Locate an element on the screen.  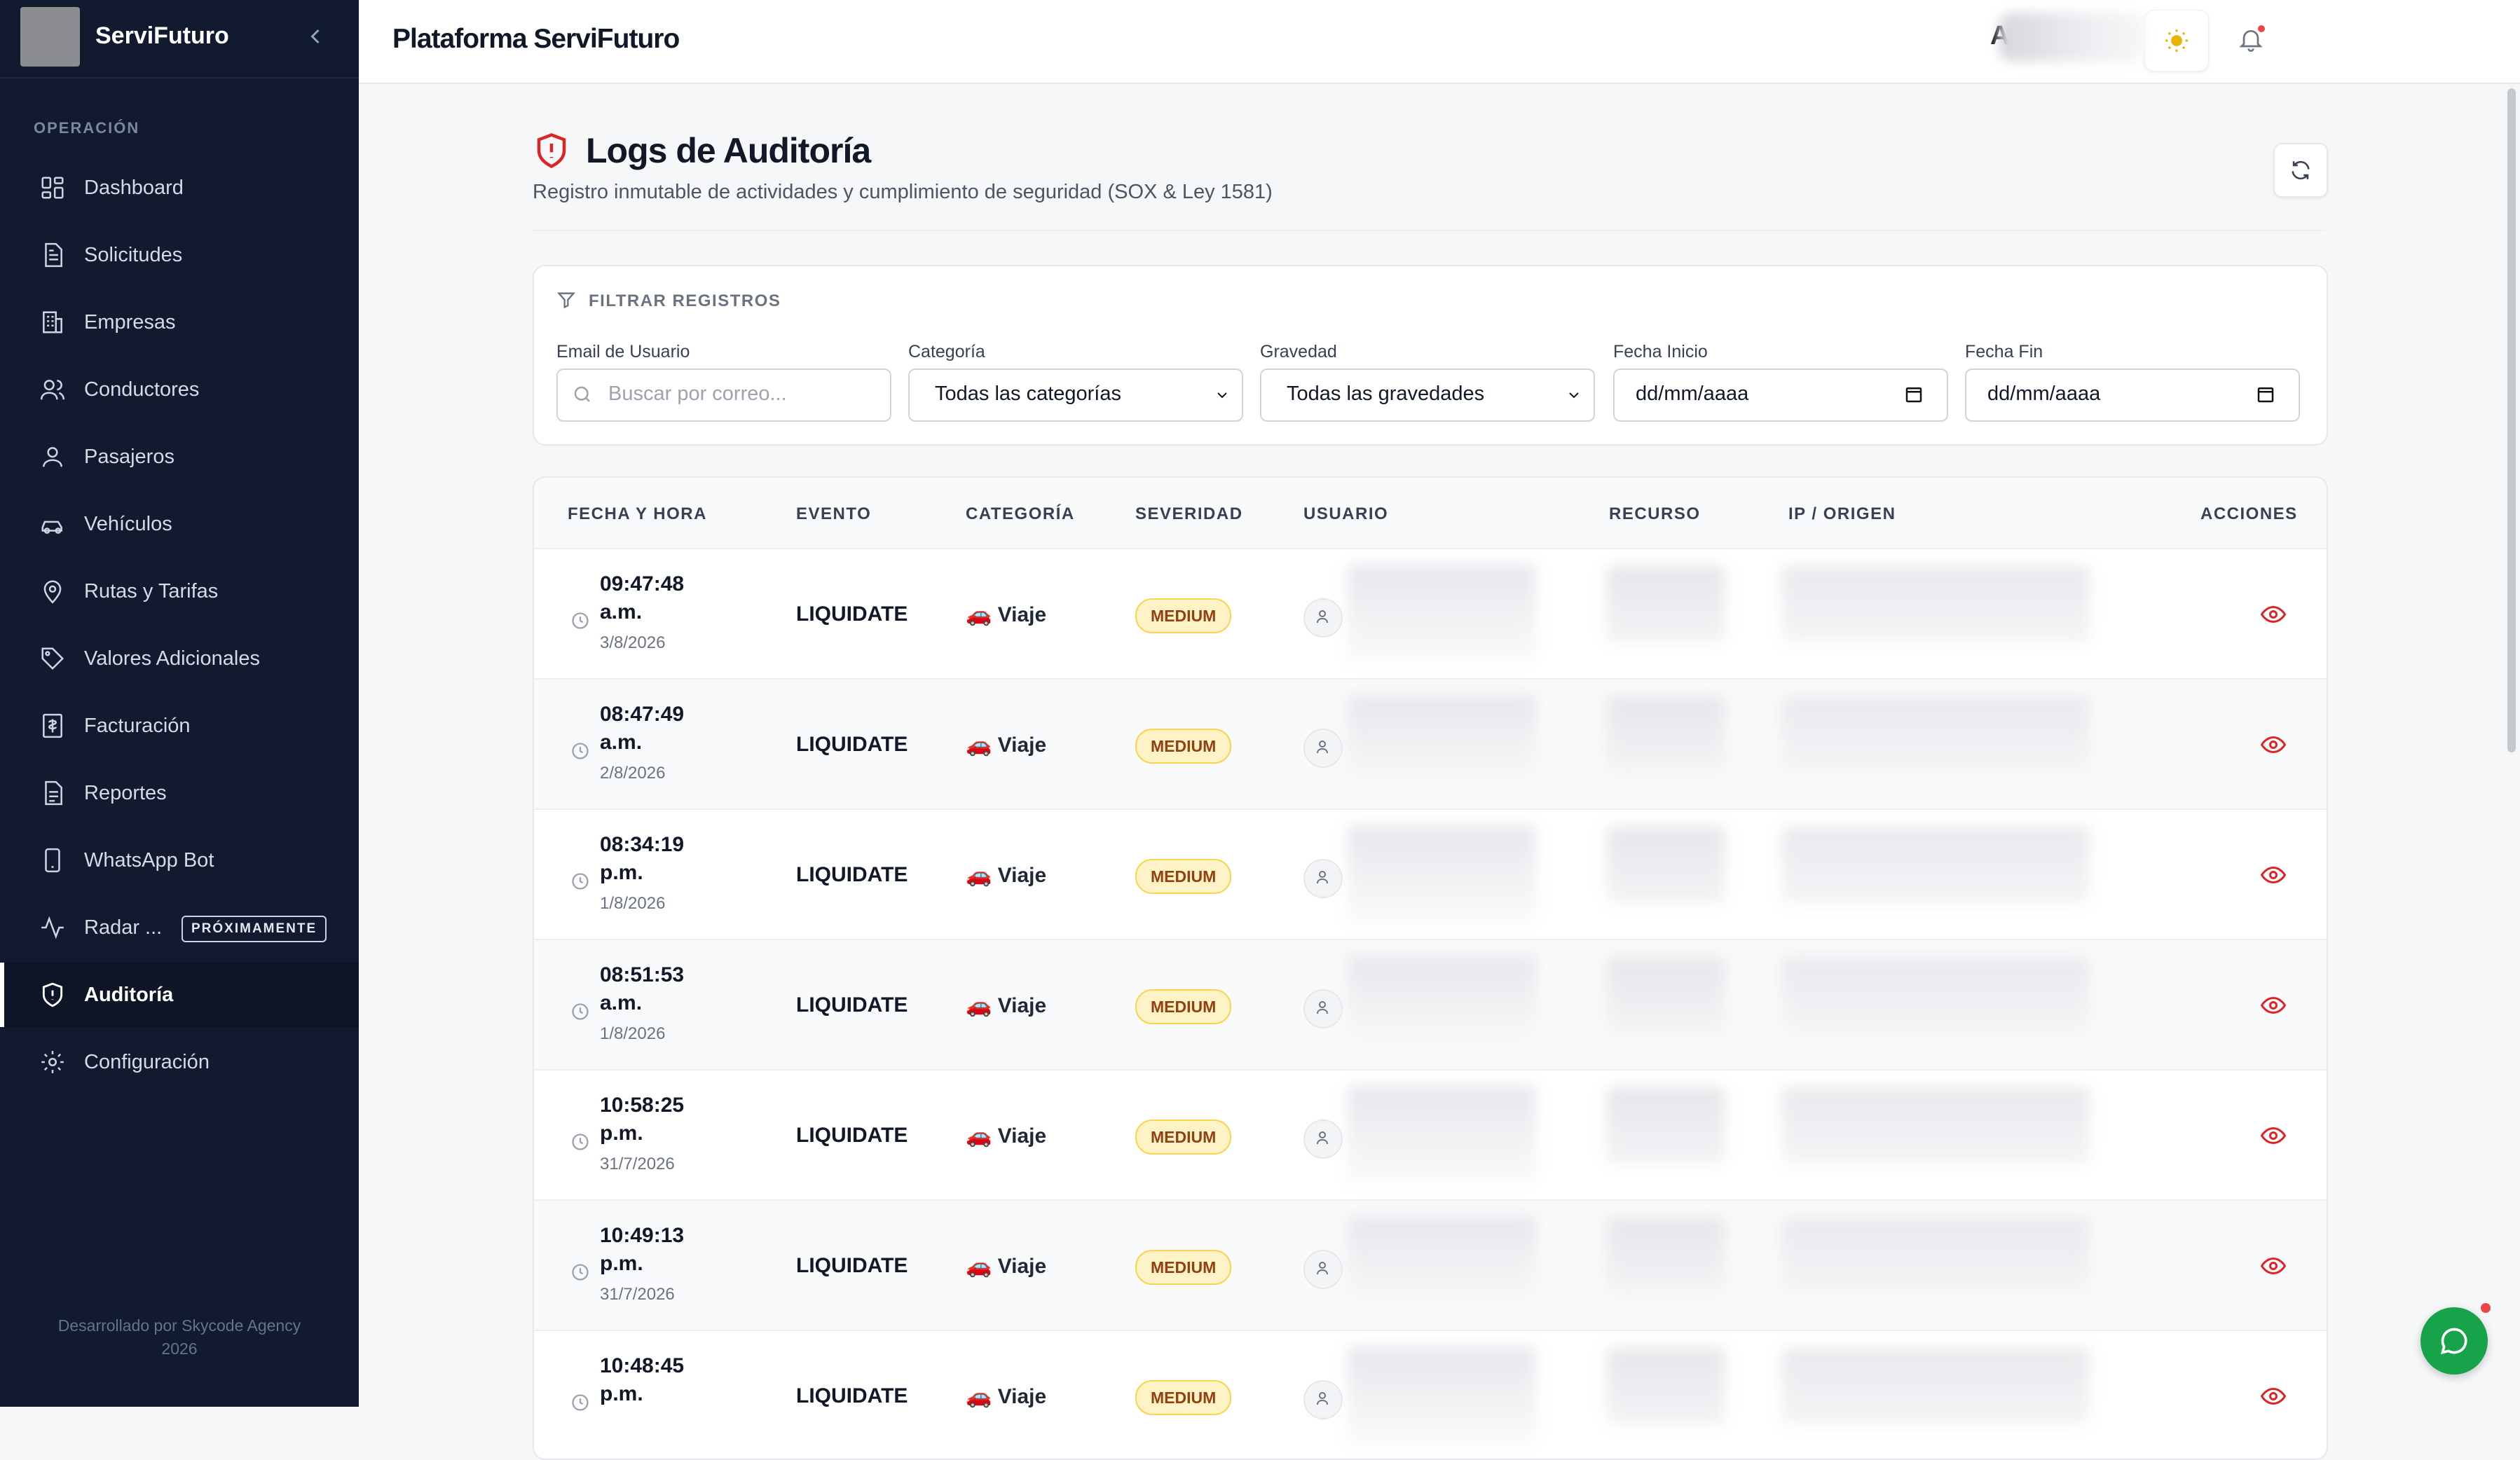
page-scrollbar is located at coordinates (2511, 420).